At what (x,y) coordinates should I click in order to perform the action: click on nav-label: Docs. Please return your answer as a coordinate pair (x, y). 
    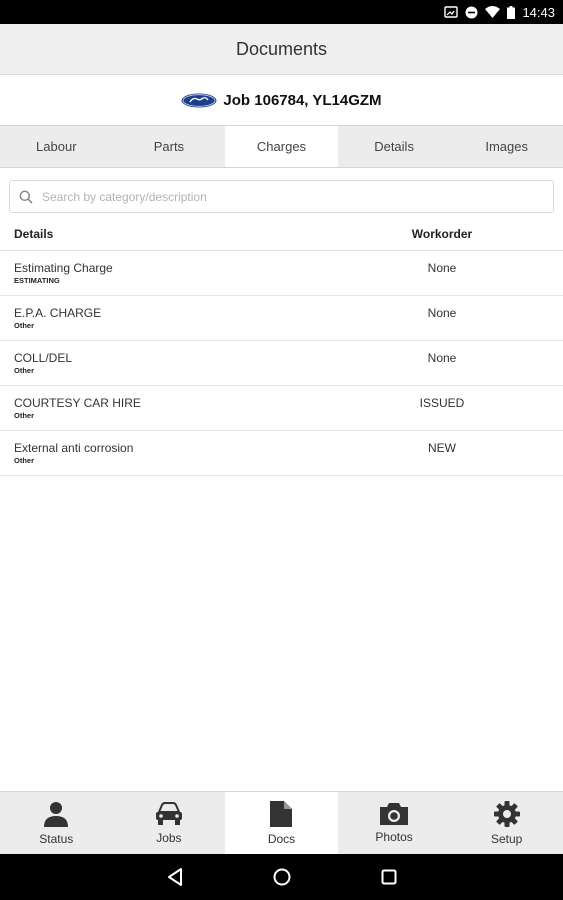
    Looking at the image, I should click on (281, 838).